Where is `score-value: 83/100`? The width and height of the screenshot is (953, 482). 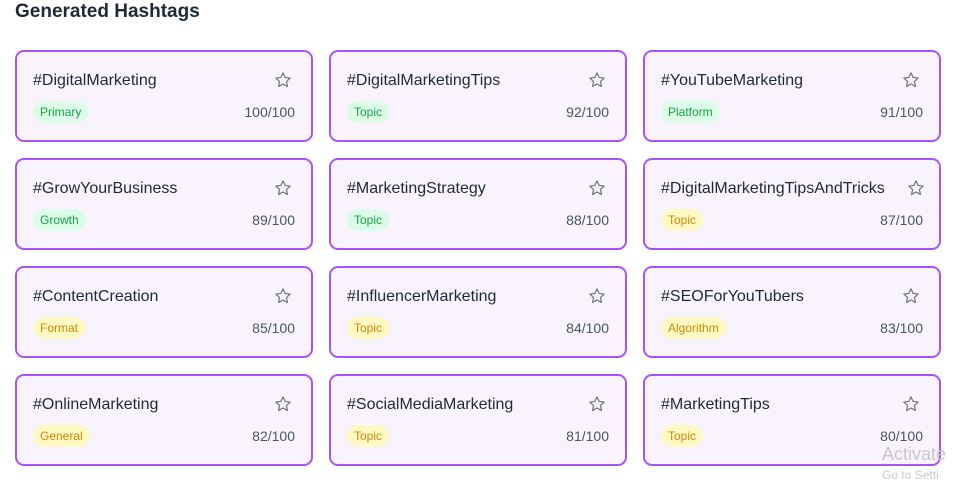 score-value: 83/100 is located at coordinates (901, 328).